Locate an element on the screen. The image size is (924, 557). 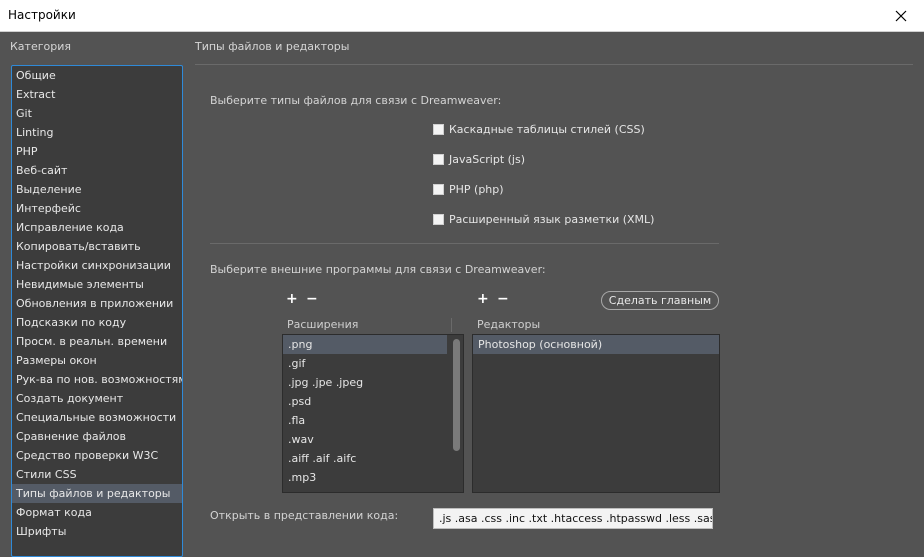
extensions-scrollbar is located at coordinates (456, 412).